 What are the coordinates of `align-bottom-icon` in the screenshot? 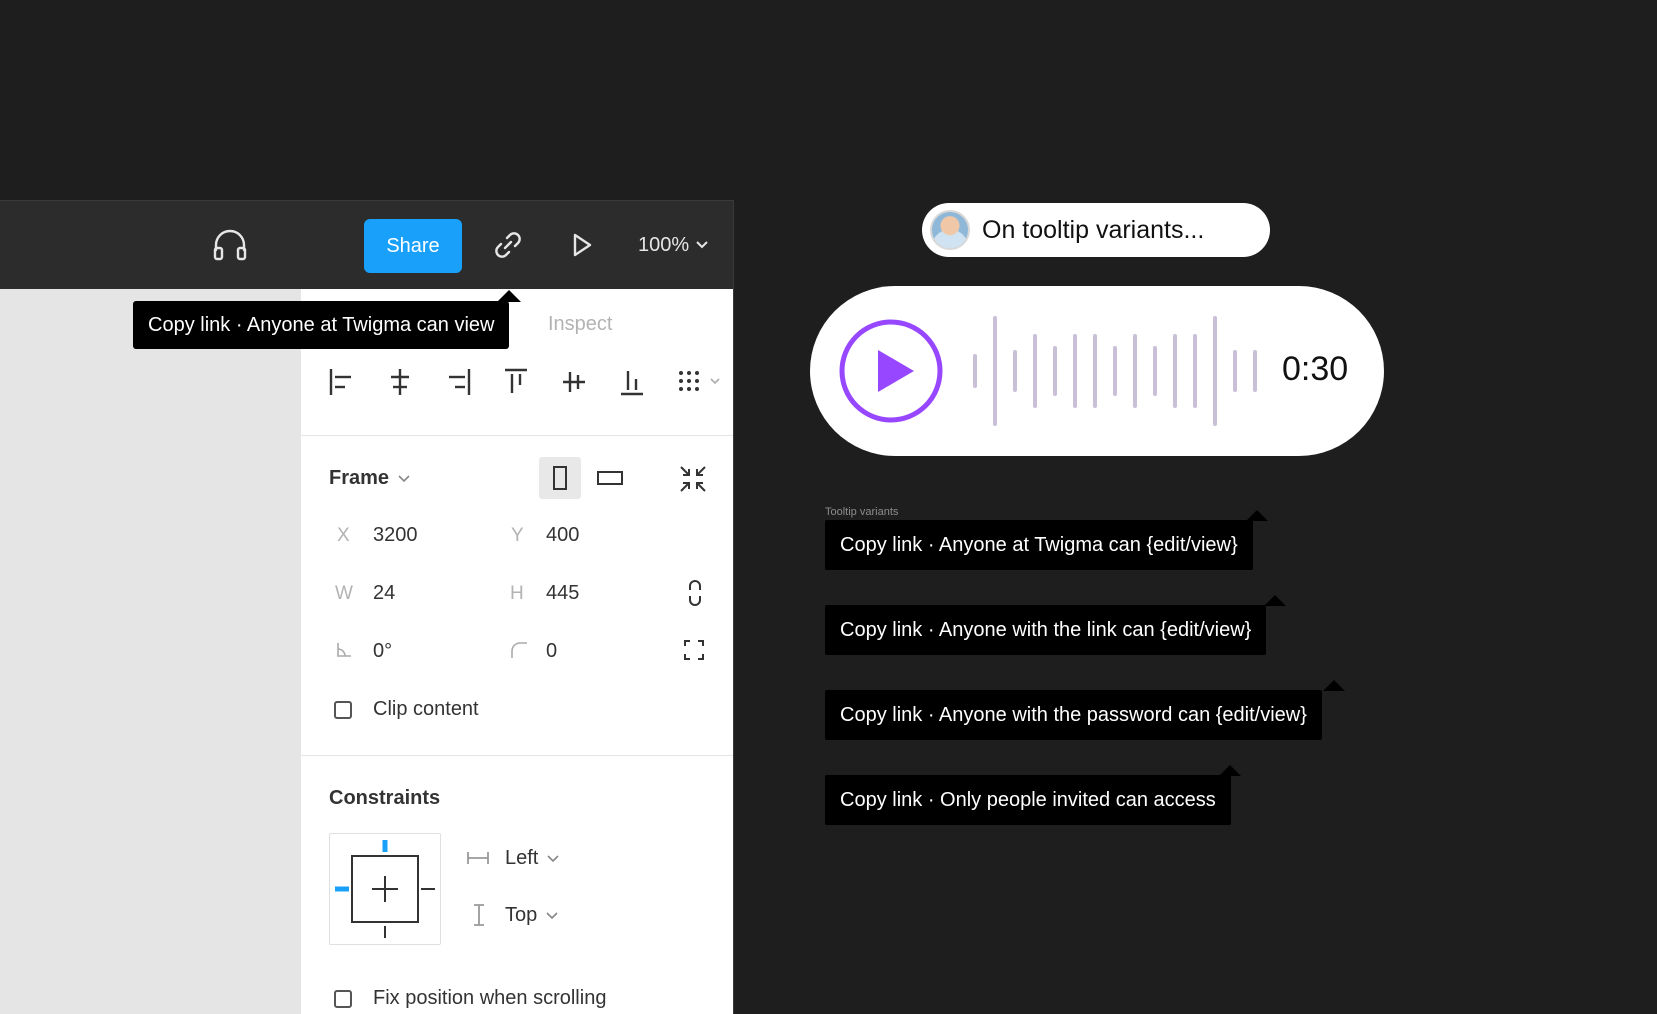 It's located at (632, 382).